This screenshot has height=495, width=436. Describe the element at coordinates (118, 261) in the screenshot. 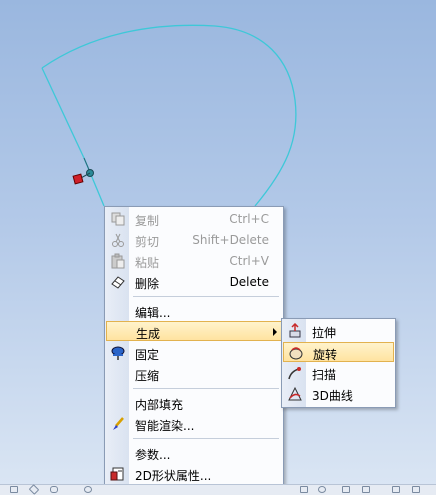

I see `paste-icon` at that location.